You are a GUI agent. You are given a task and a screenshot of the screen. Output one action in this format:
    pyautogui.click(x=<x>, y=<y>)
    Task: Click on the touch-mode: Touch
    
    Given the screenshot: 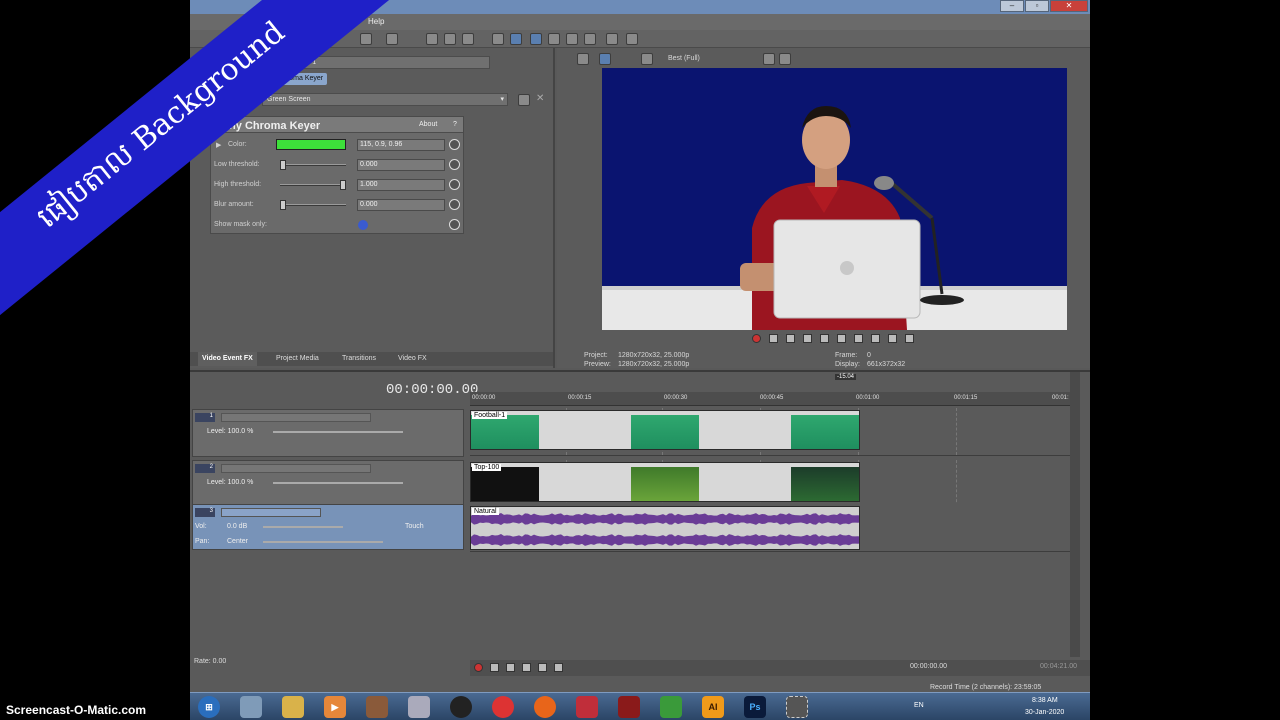 What is the action you would take?
    pyautogui.click(x=414, y=526)
    